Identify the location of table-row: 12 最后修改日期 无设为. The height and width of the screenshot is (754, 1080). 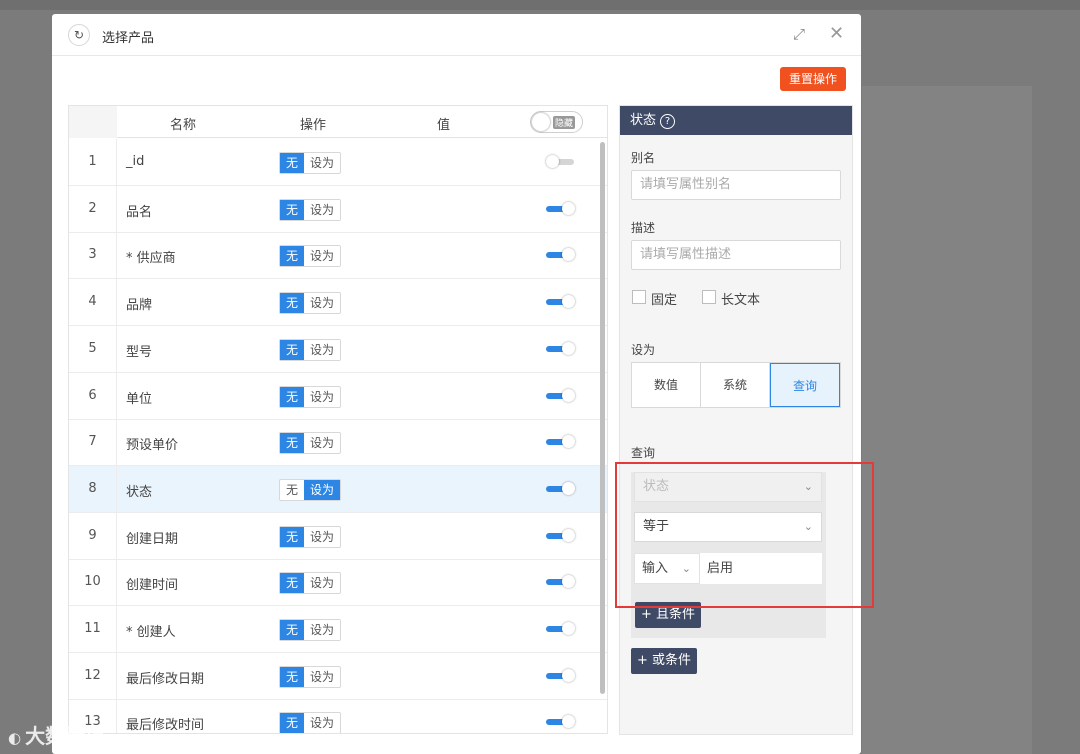
(338, 676).